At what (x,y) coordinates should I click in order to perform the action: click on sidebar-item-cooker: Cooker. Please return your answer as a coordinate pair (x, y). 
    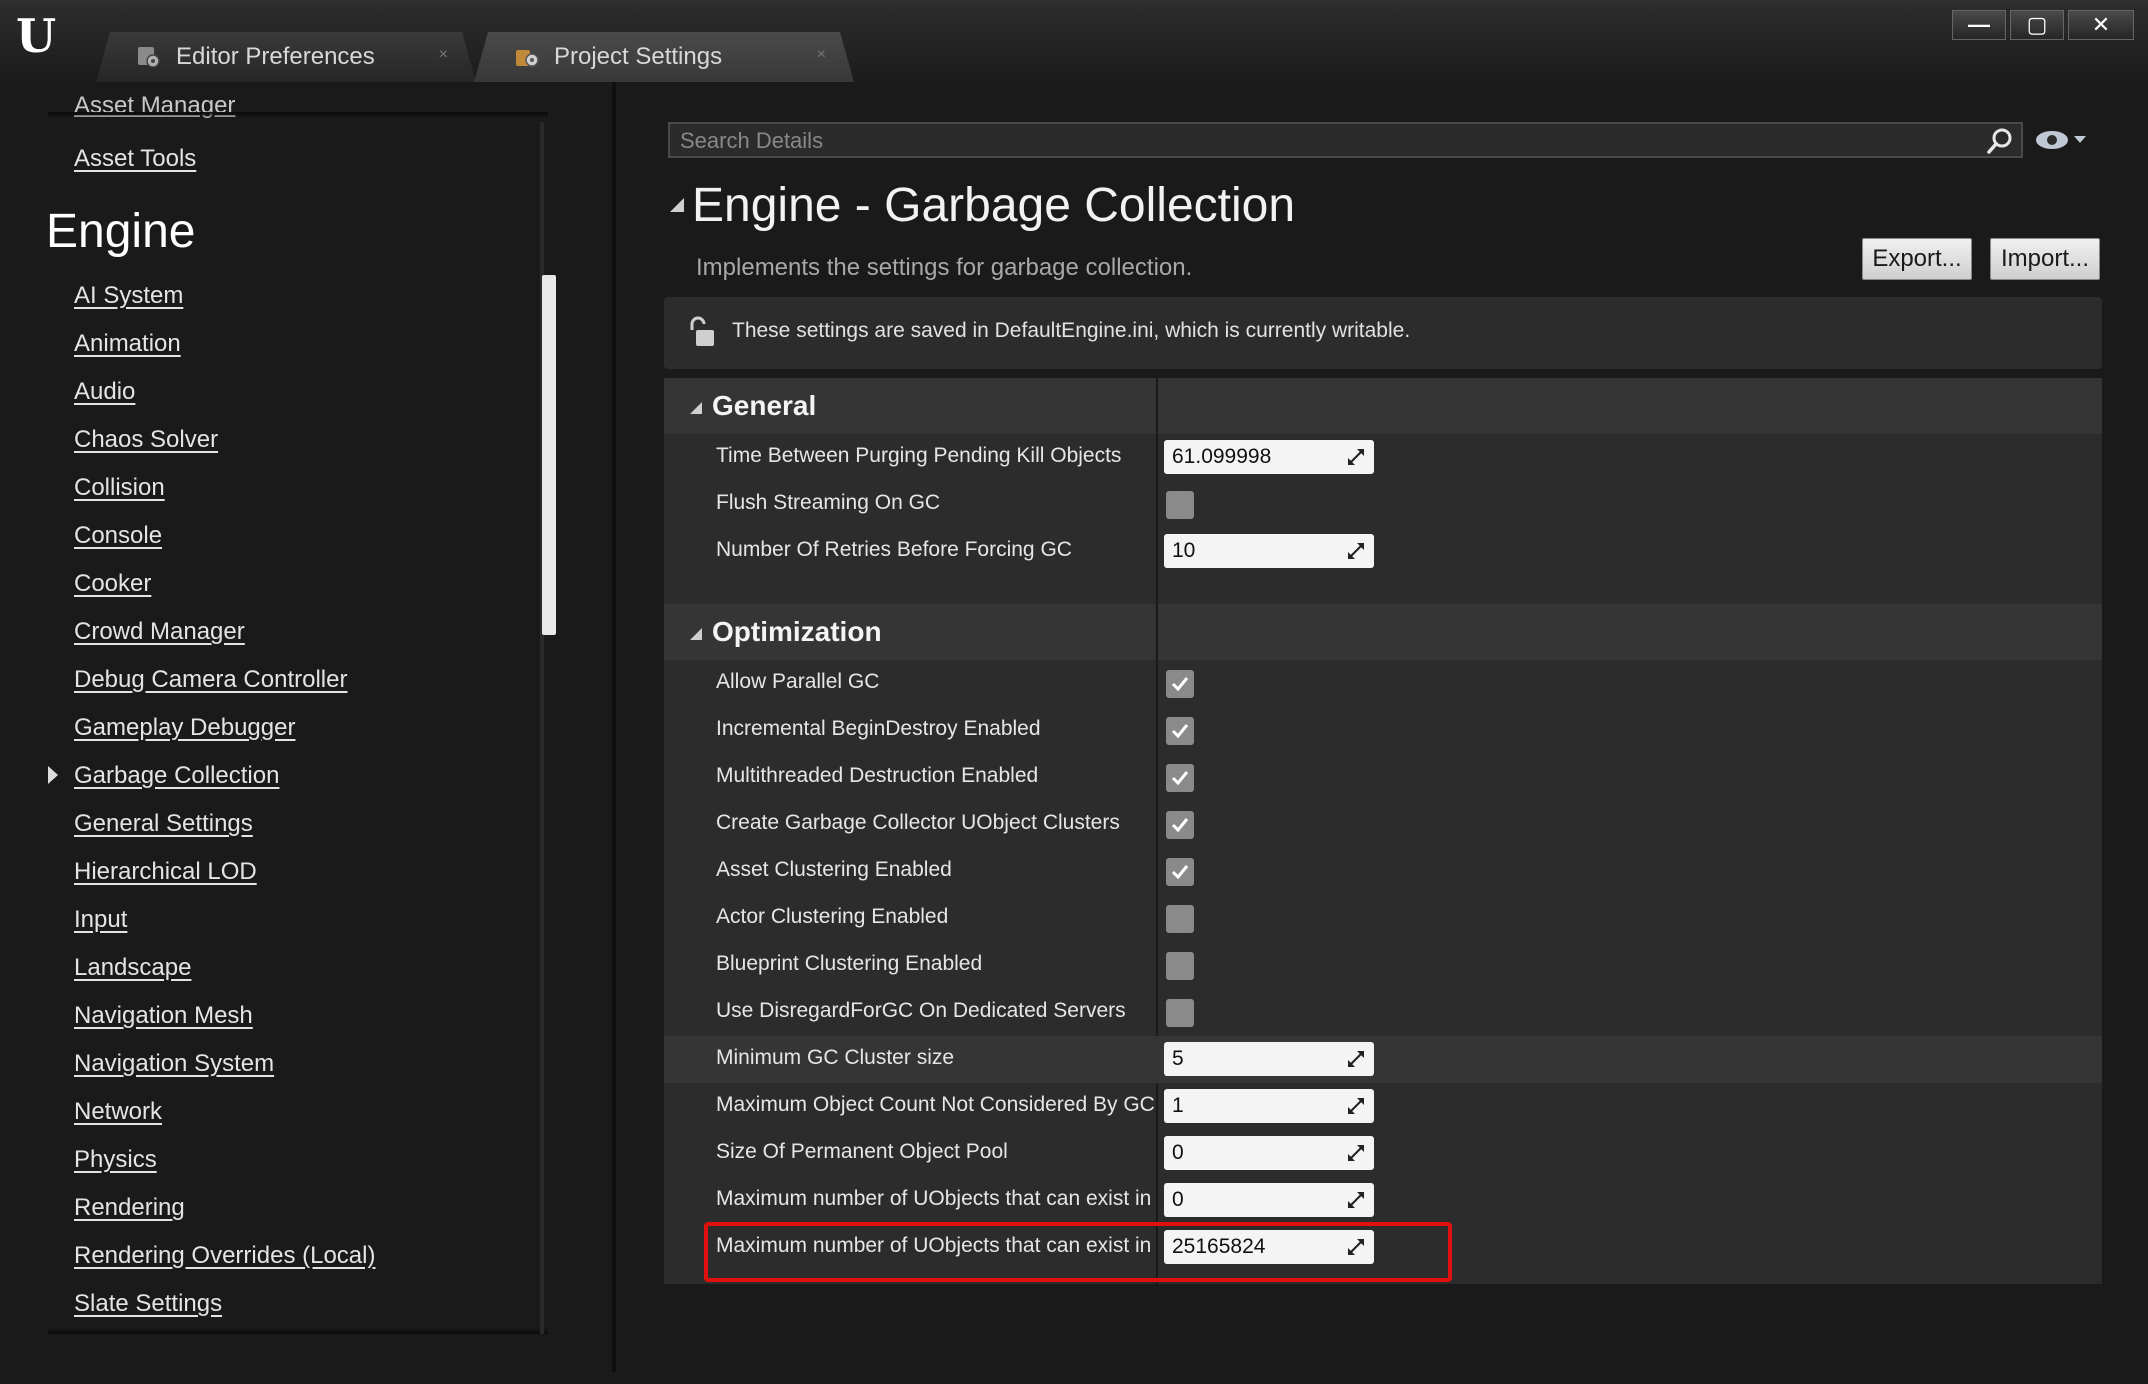
    Looking at the image, I should click on (112, 584).